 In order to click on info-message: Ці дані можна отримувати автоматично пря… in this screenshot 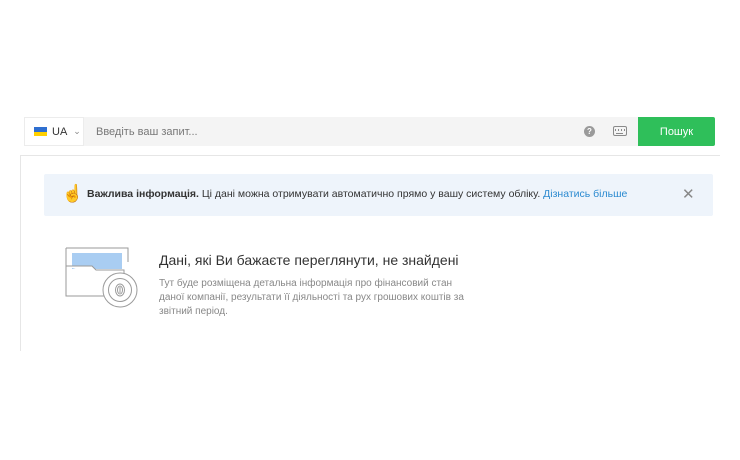, I will do `click(371, 194)`.